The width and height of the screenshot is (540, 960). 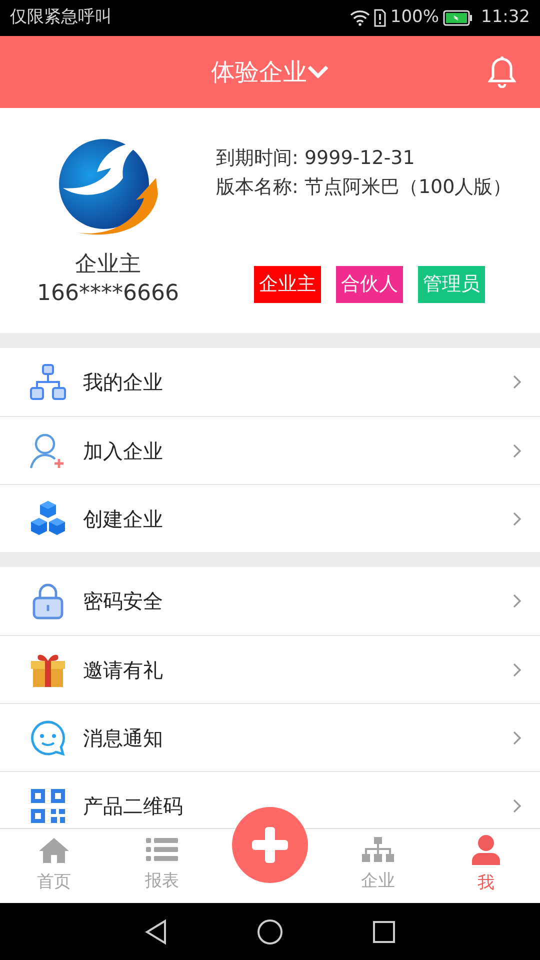 I want to click on menu-row: 我的企业, so click(x=270, y=382).